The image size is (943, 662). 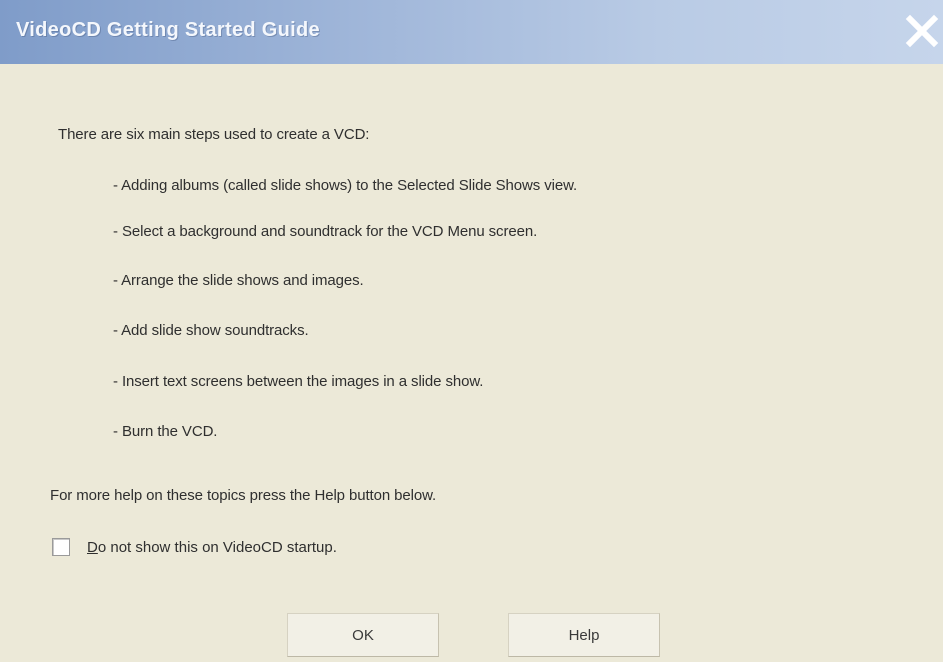 What do you see at coordinates (168, 30) in the screenshot?
I see `window-title: VideoCD Getting Started Guide` at bounding box center [168, 30].